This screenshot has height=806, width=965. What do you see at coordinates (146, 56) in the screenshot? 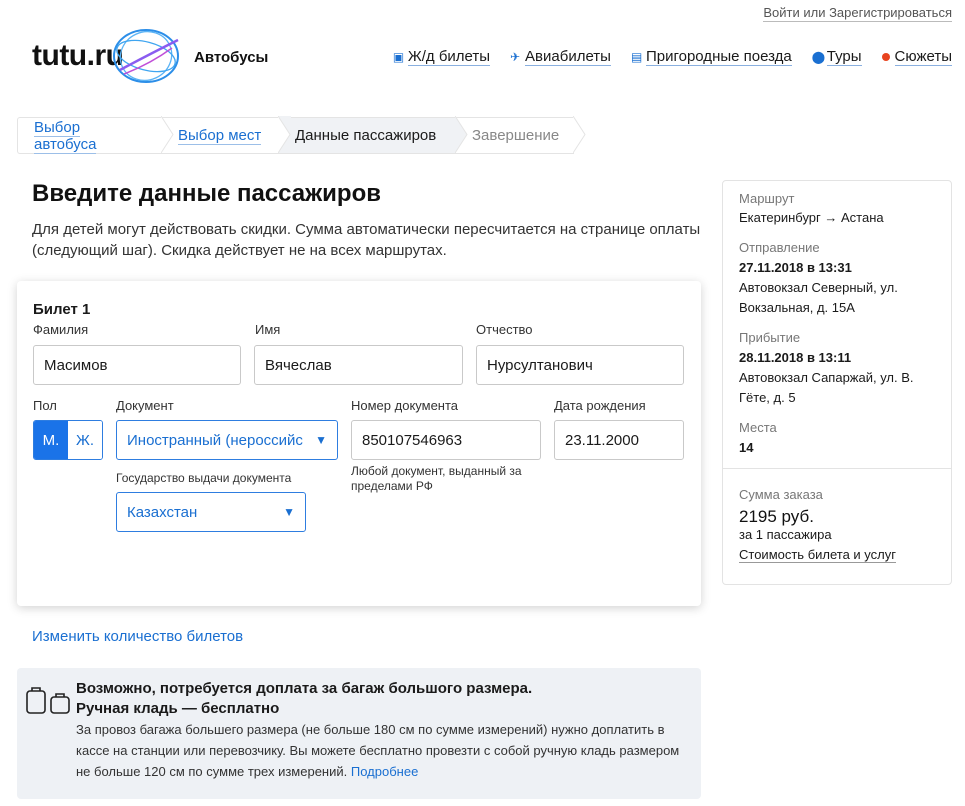
I see `globe-logo-icon` at bounding box center [146, 56].